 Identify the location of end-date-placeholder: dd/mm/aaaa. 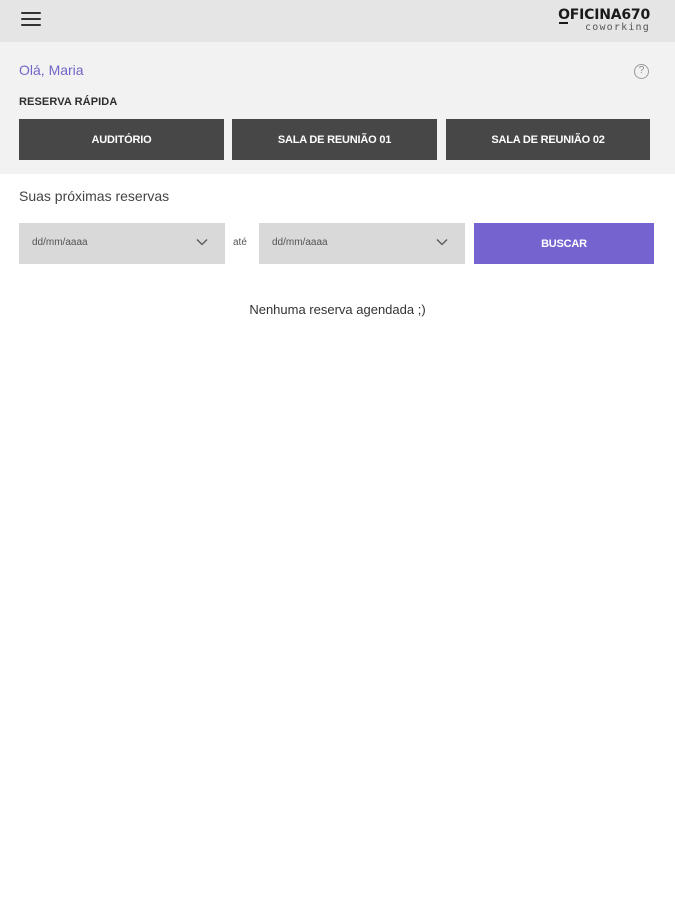
(300, 242).